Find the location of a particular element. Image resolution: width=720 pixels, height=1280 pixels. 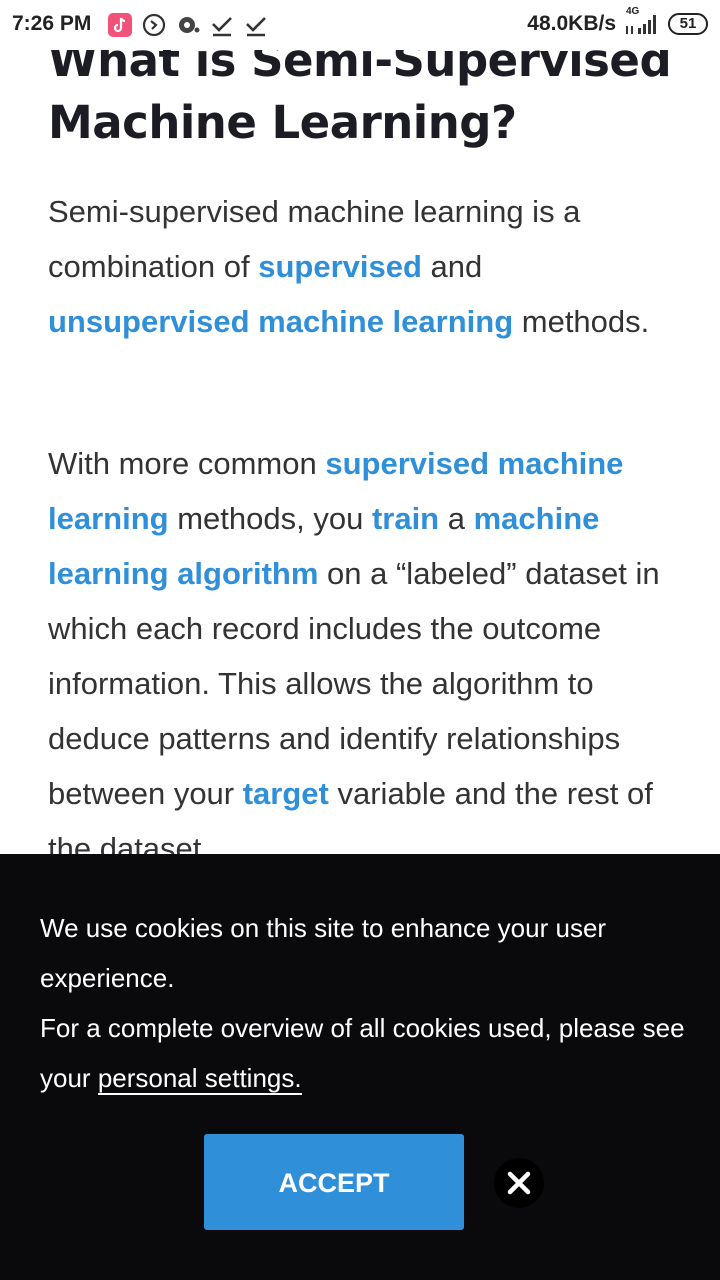

close-icon is located at coordinates (519, 1183).